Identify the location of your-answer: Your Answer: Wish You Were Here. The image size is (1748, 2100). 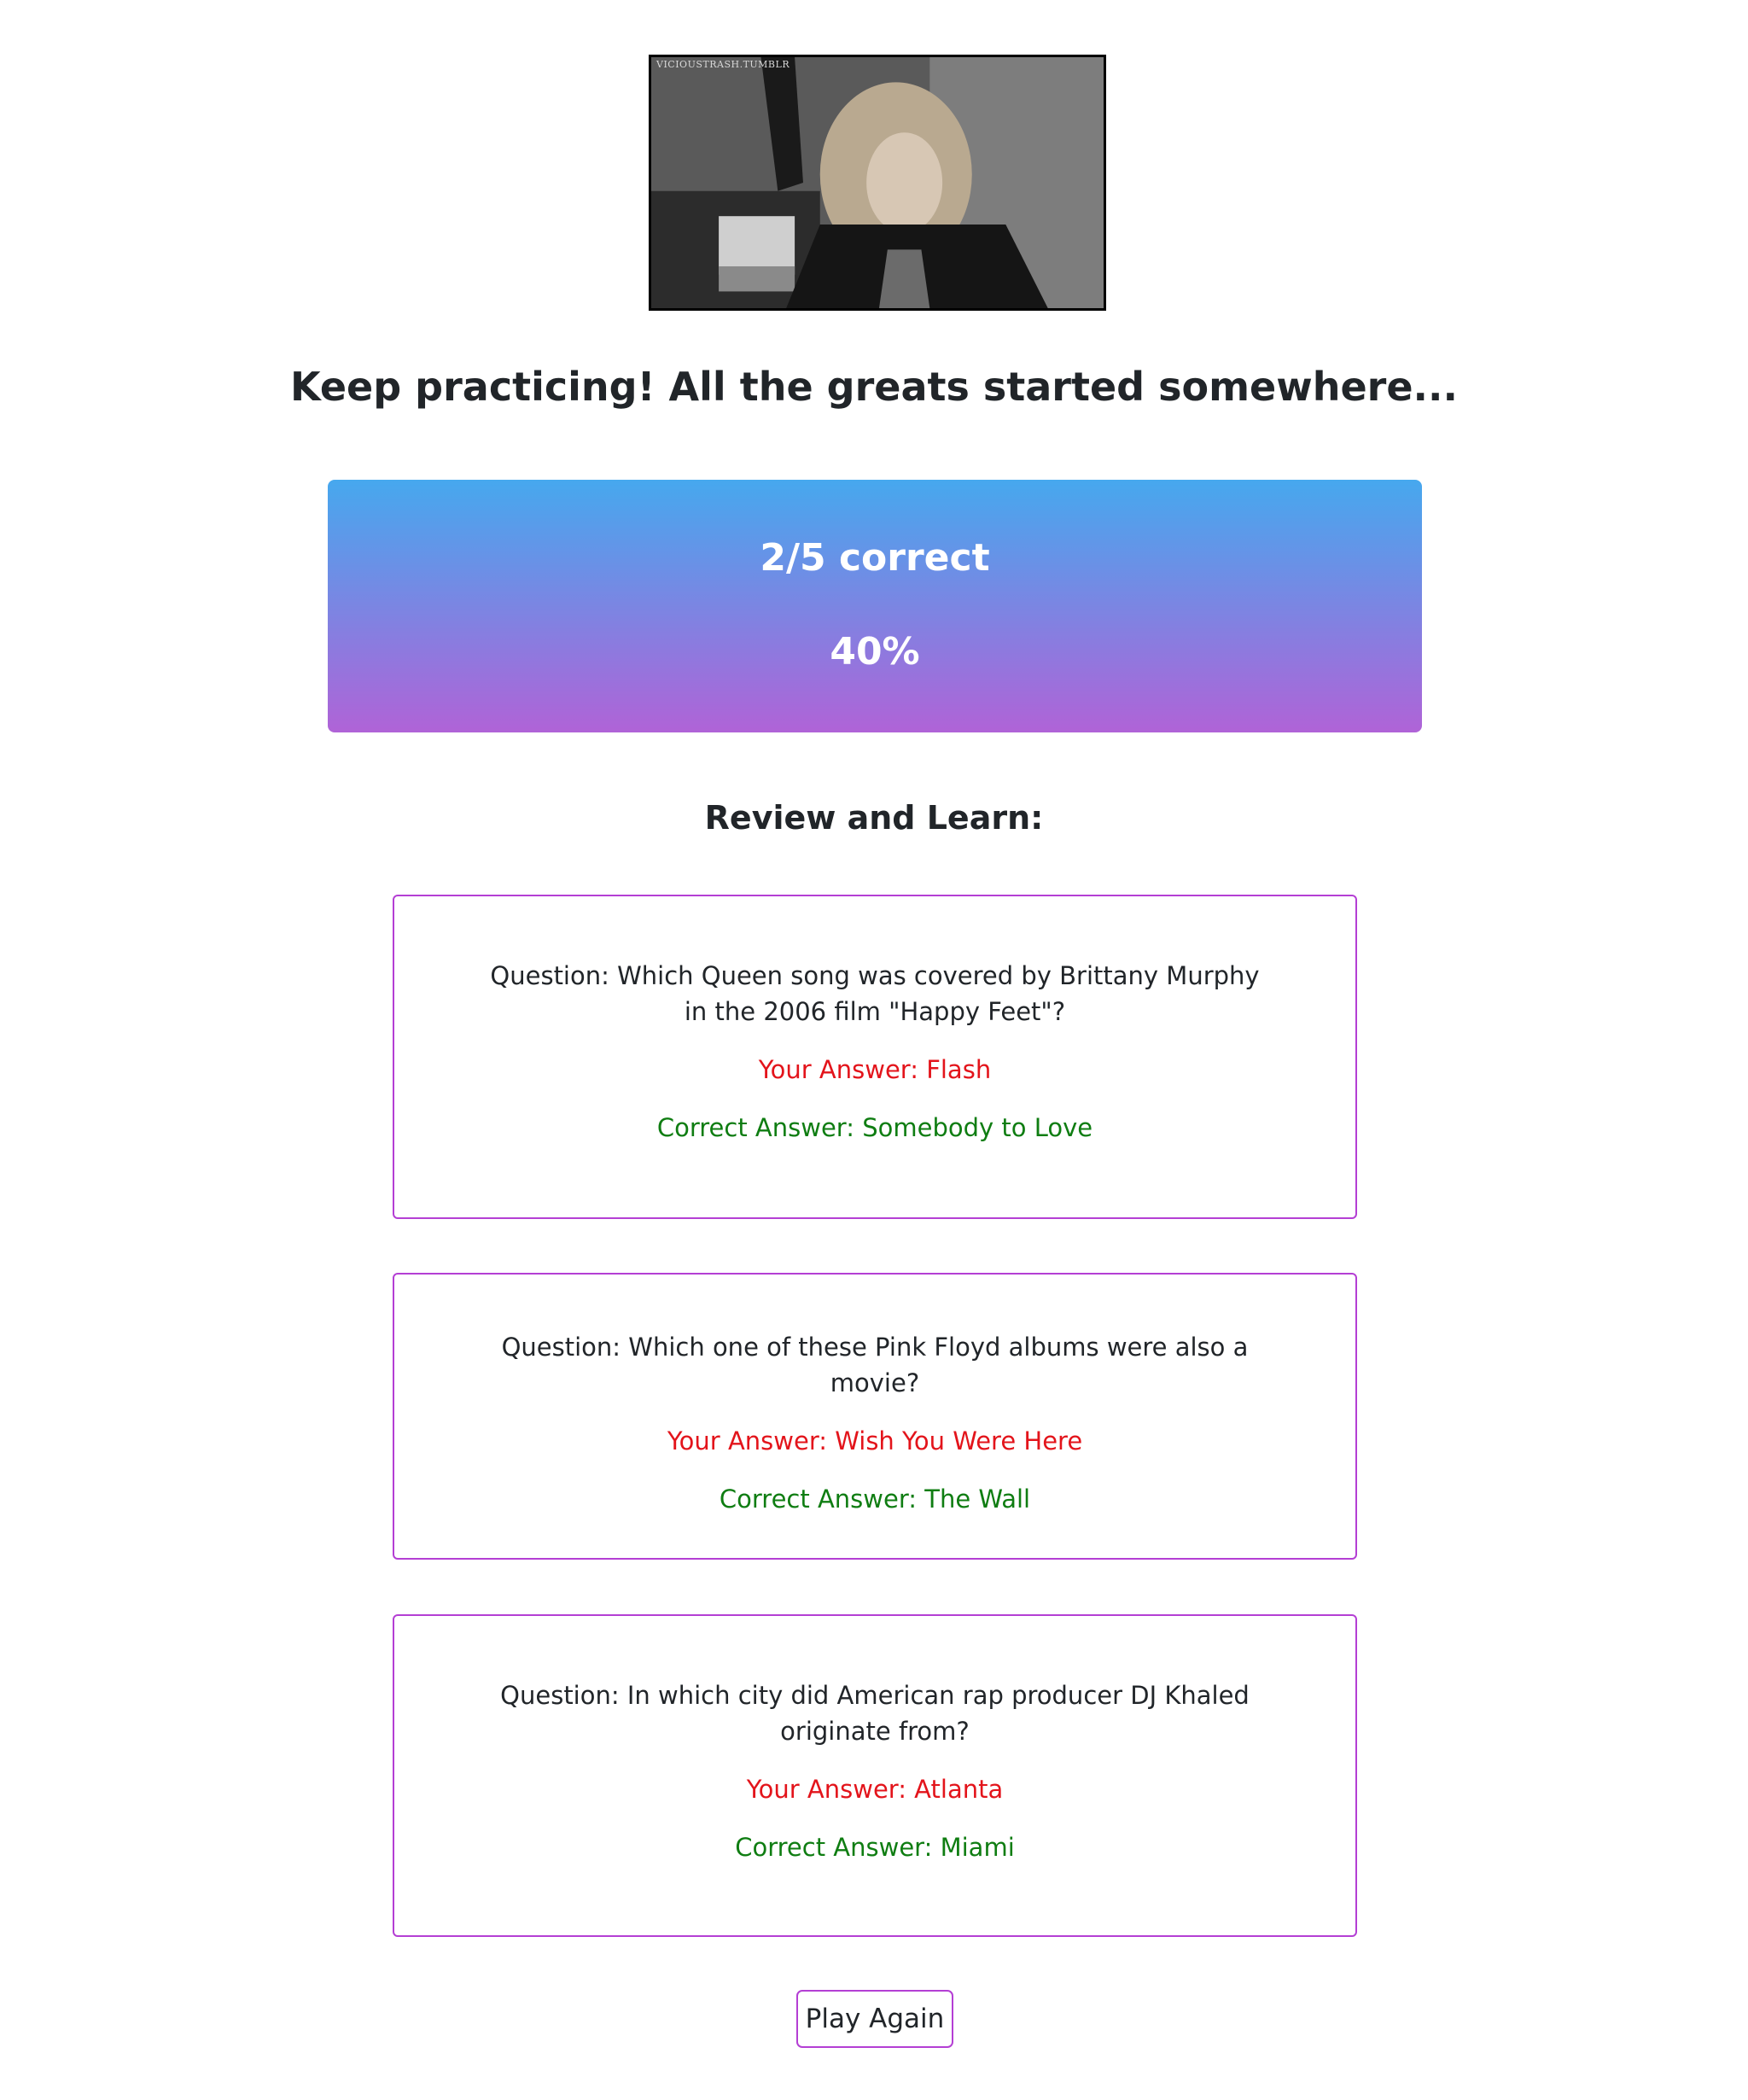
(875, 1440).